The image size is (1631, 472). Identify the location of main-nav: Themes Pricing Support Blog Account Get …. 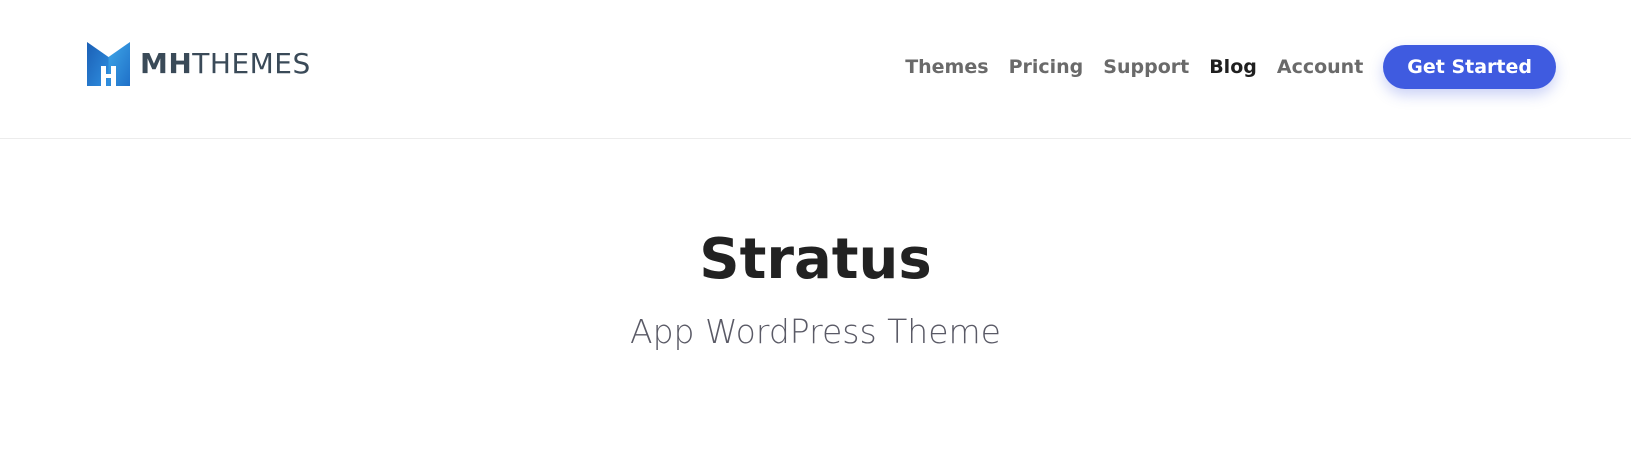
(1268, 67).